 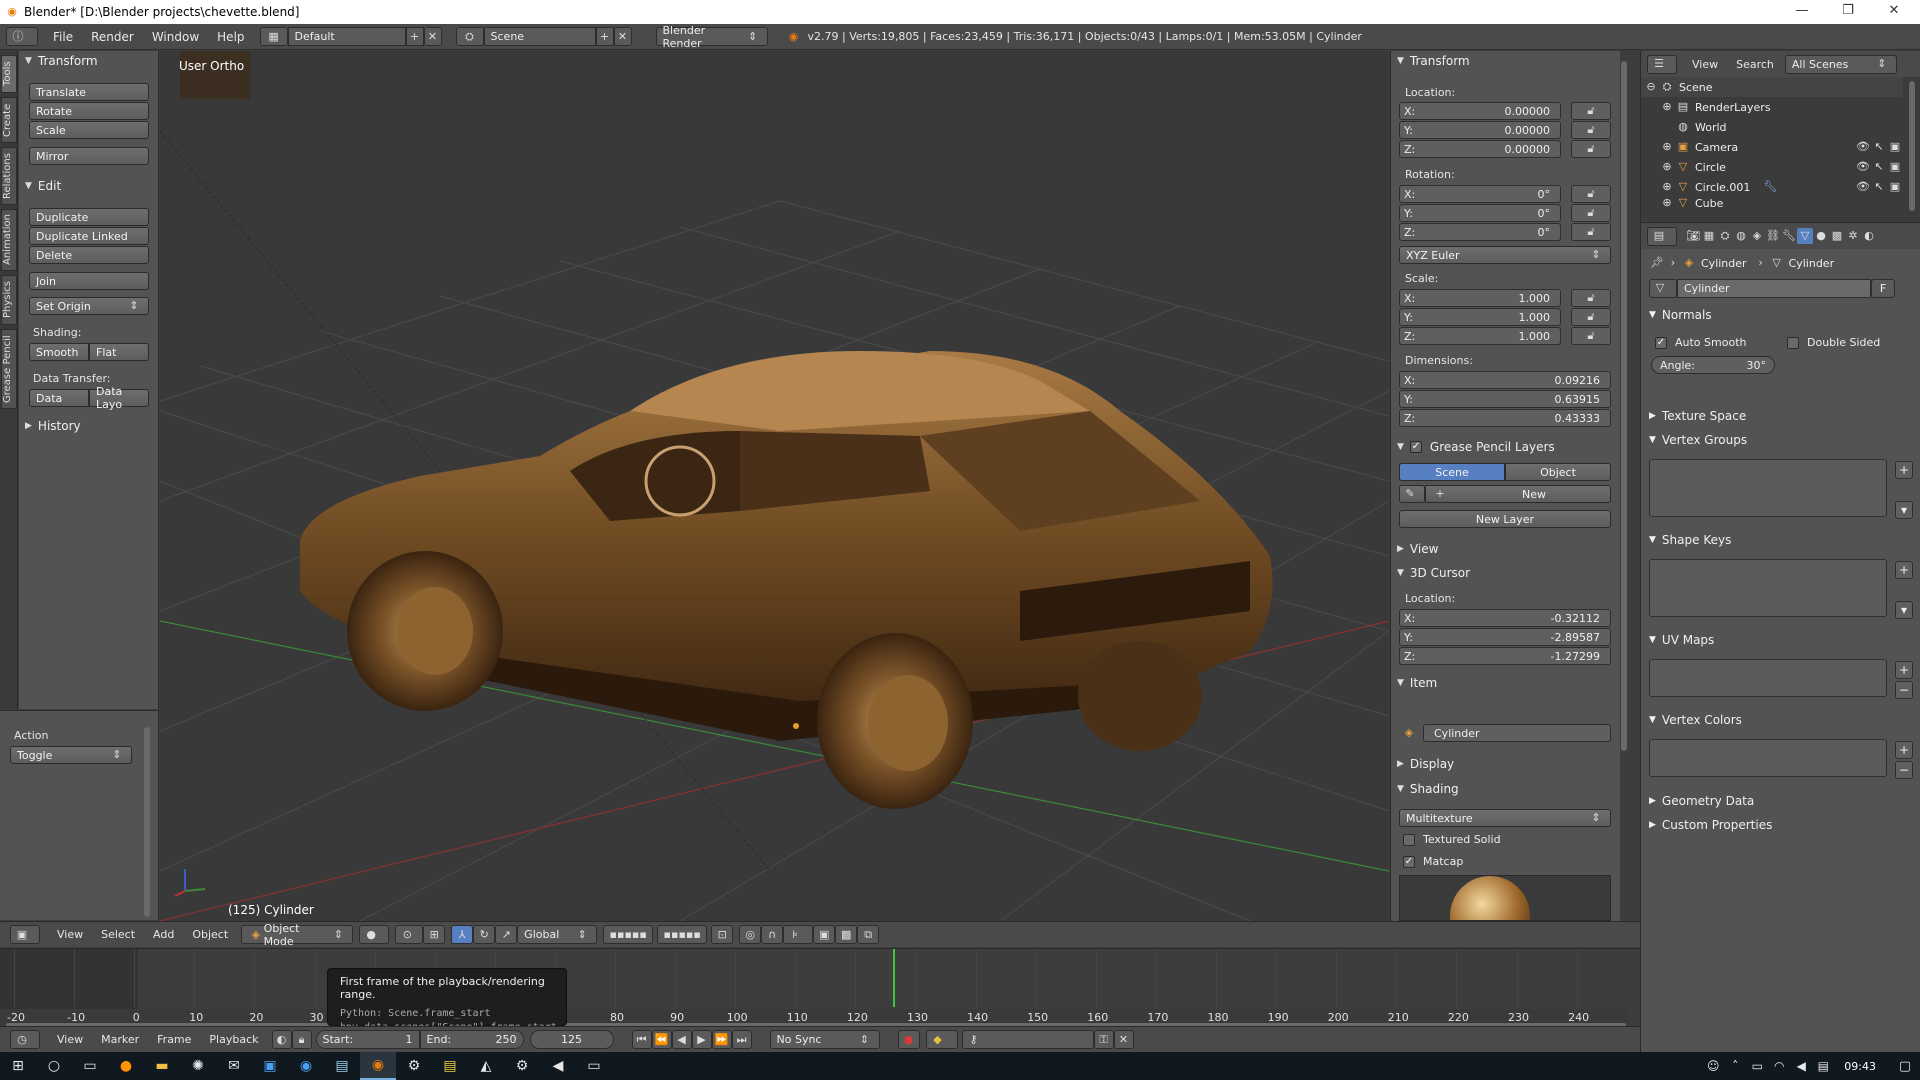 What do you see at coordinates (1409, 861) in the screenshot?
I see `matcap-checkbox: ✓` at bounding box center [1409, 861].